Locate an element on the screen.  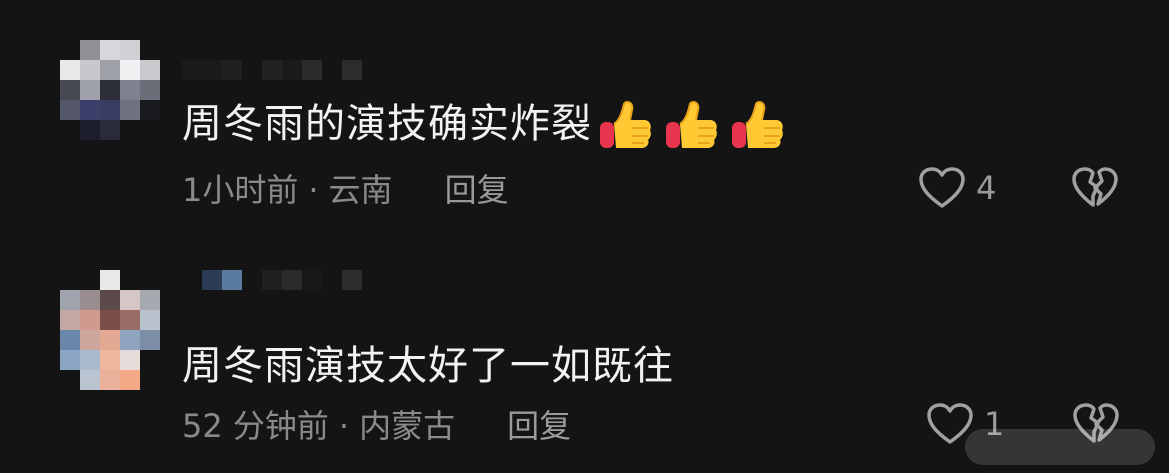
comment-text: 周冬雨演技太好了一如既往 is located at coordinates (428, 366).